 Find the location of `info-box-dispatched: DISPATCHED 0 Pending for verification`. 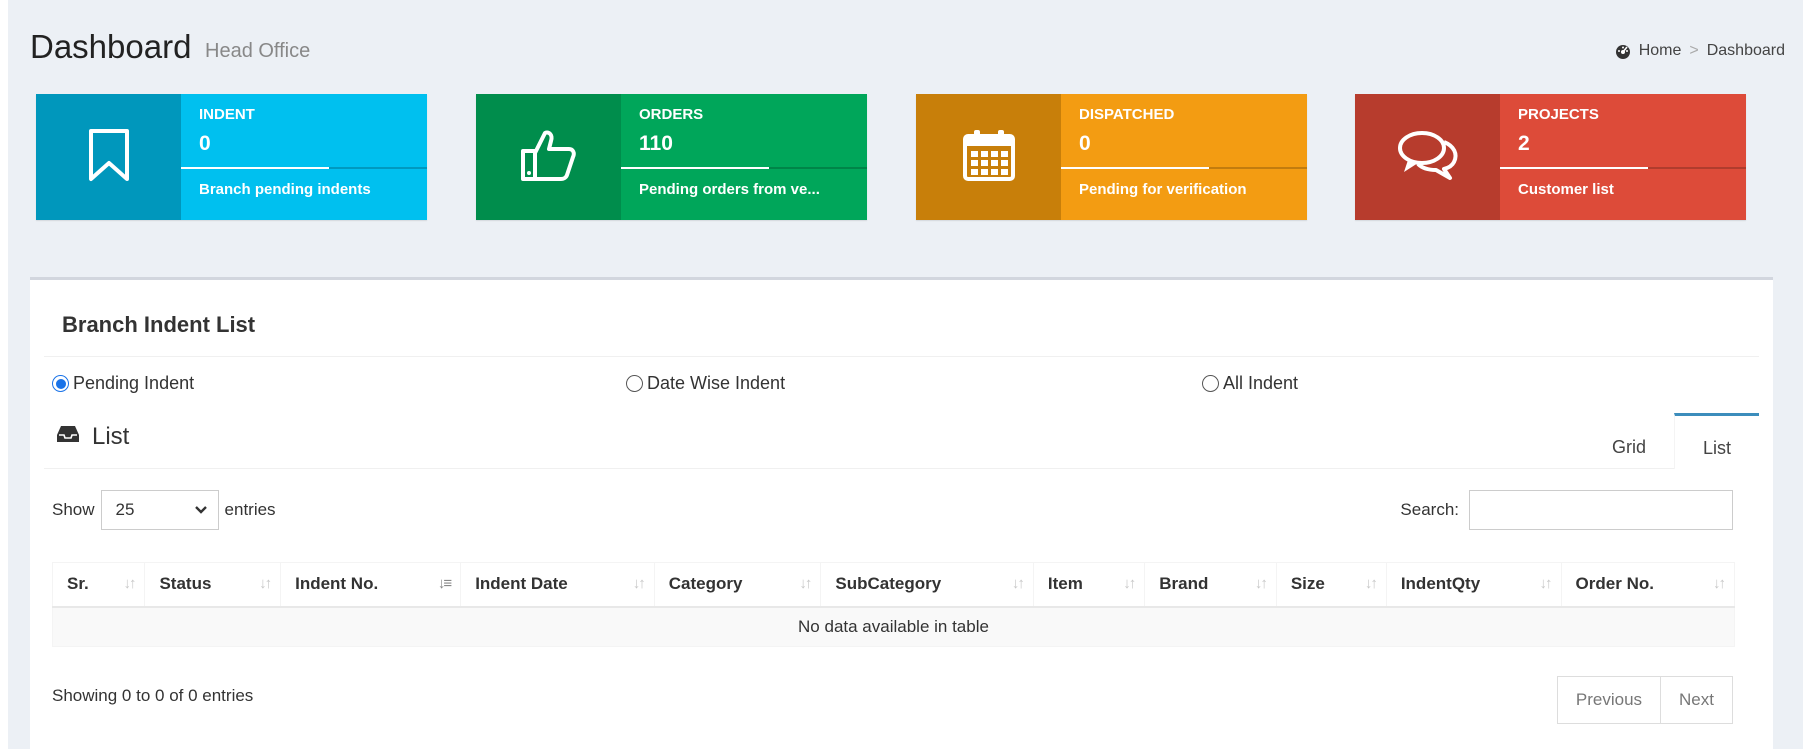

info-box-dispatched: DISPATCHED 0 Pending for verification is located at coordinates (1111, 157).